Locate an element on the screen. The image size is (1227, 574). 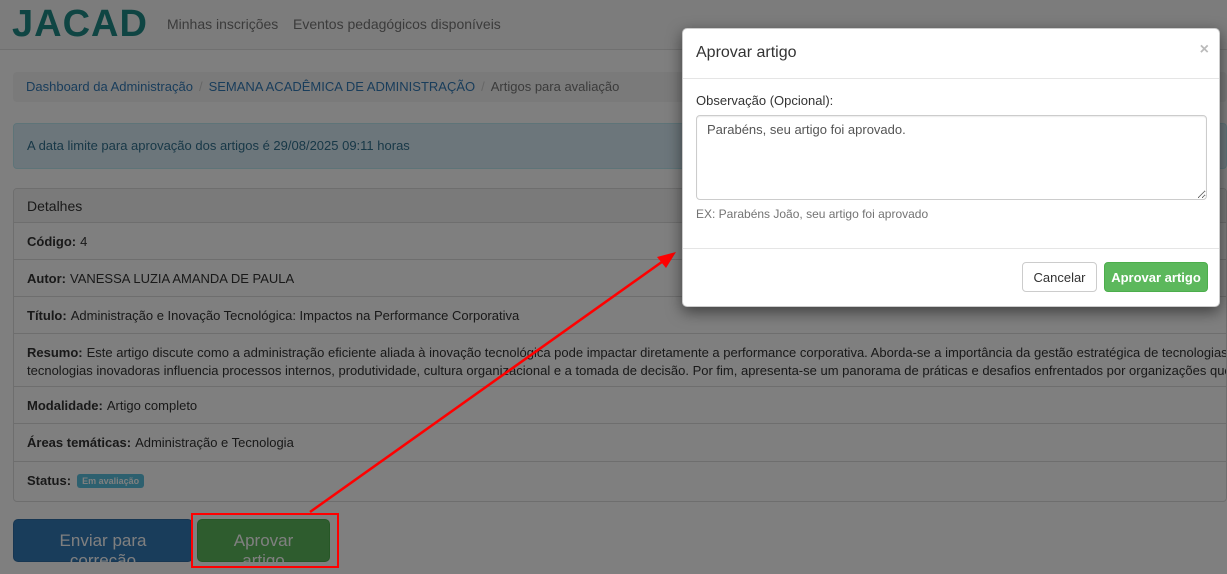
close-icon: × is located at coordinates (1204, 50).